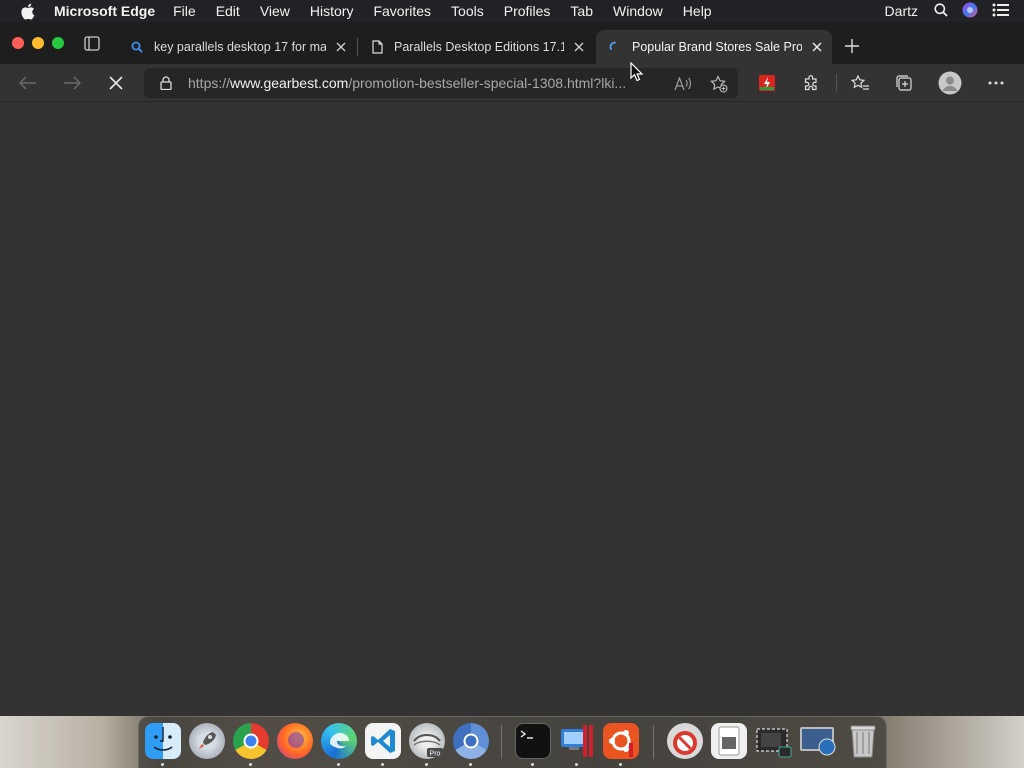 The height and width of the screenshot is (768, 1024). Describe the element at coordinates (251, 741) in the screenshot. I see `chrome-icon` at that location.